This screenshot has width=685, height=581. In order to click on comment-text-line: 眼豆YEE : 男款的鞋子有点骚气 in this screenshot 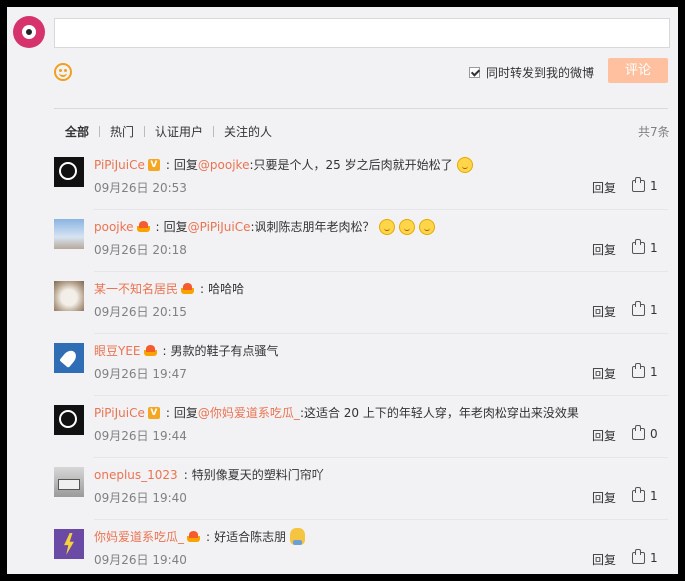, I will do `click(186, 350)`.